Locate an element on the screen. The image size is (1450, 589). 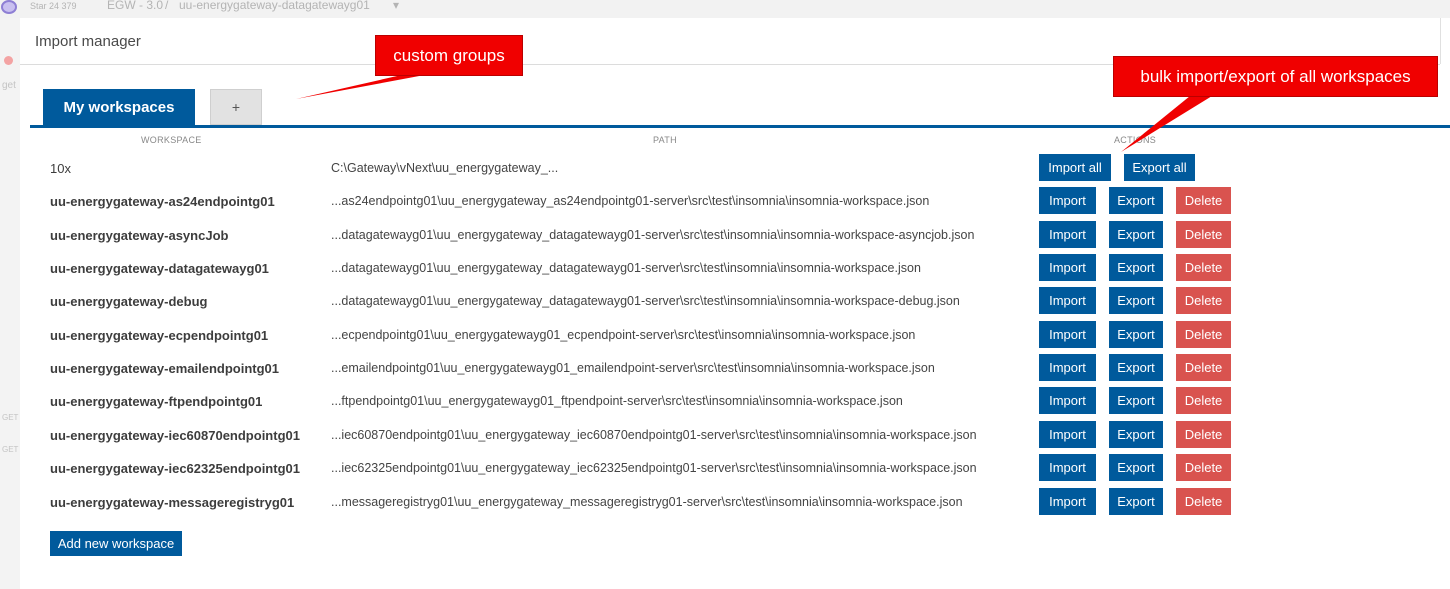
workspace-name: uu-energygateway-ftpendpointg01 is located at coordinates (156, 401).